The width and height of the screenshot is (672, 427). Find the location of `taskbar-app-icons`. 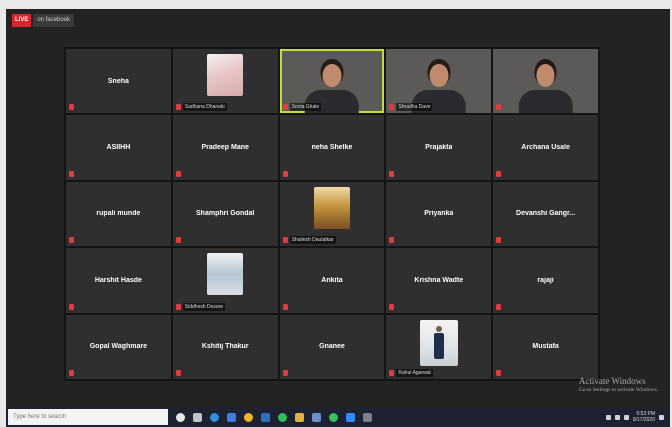

taskbar-app-icons is located at coordinates (270, 417).